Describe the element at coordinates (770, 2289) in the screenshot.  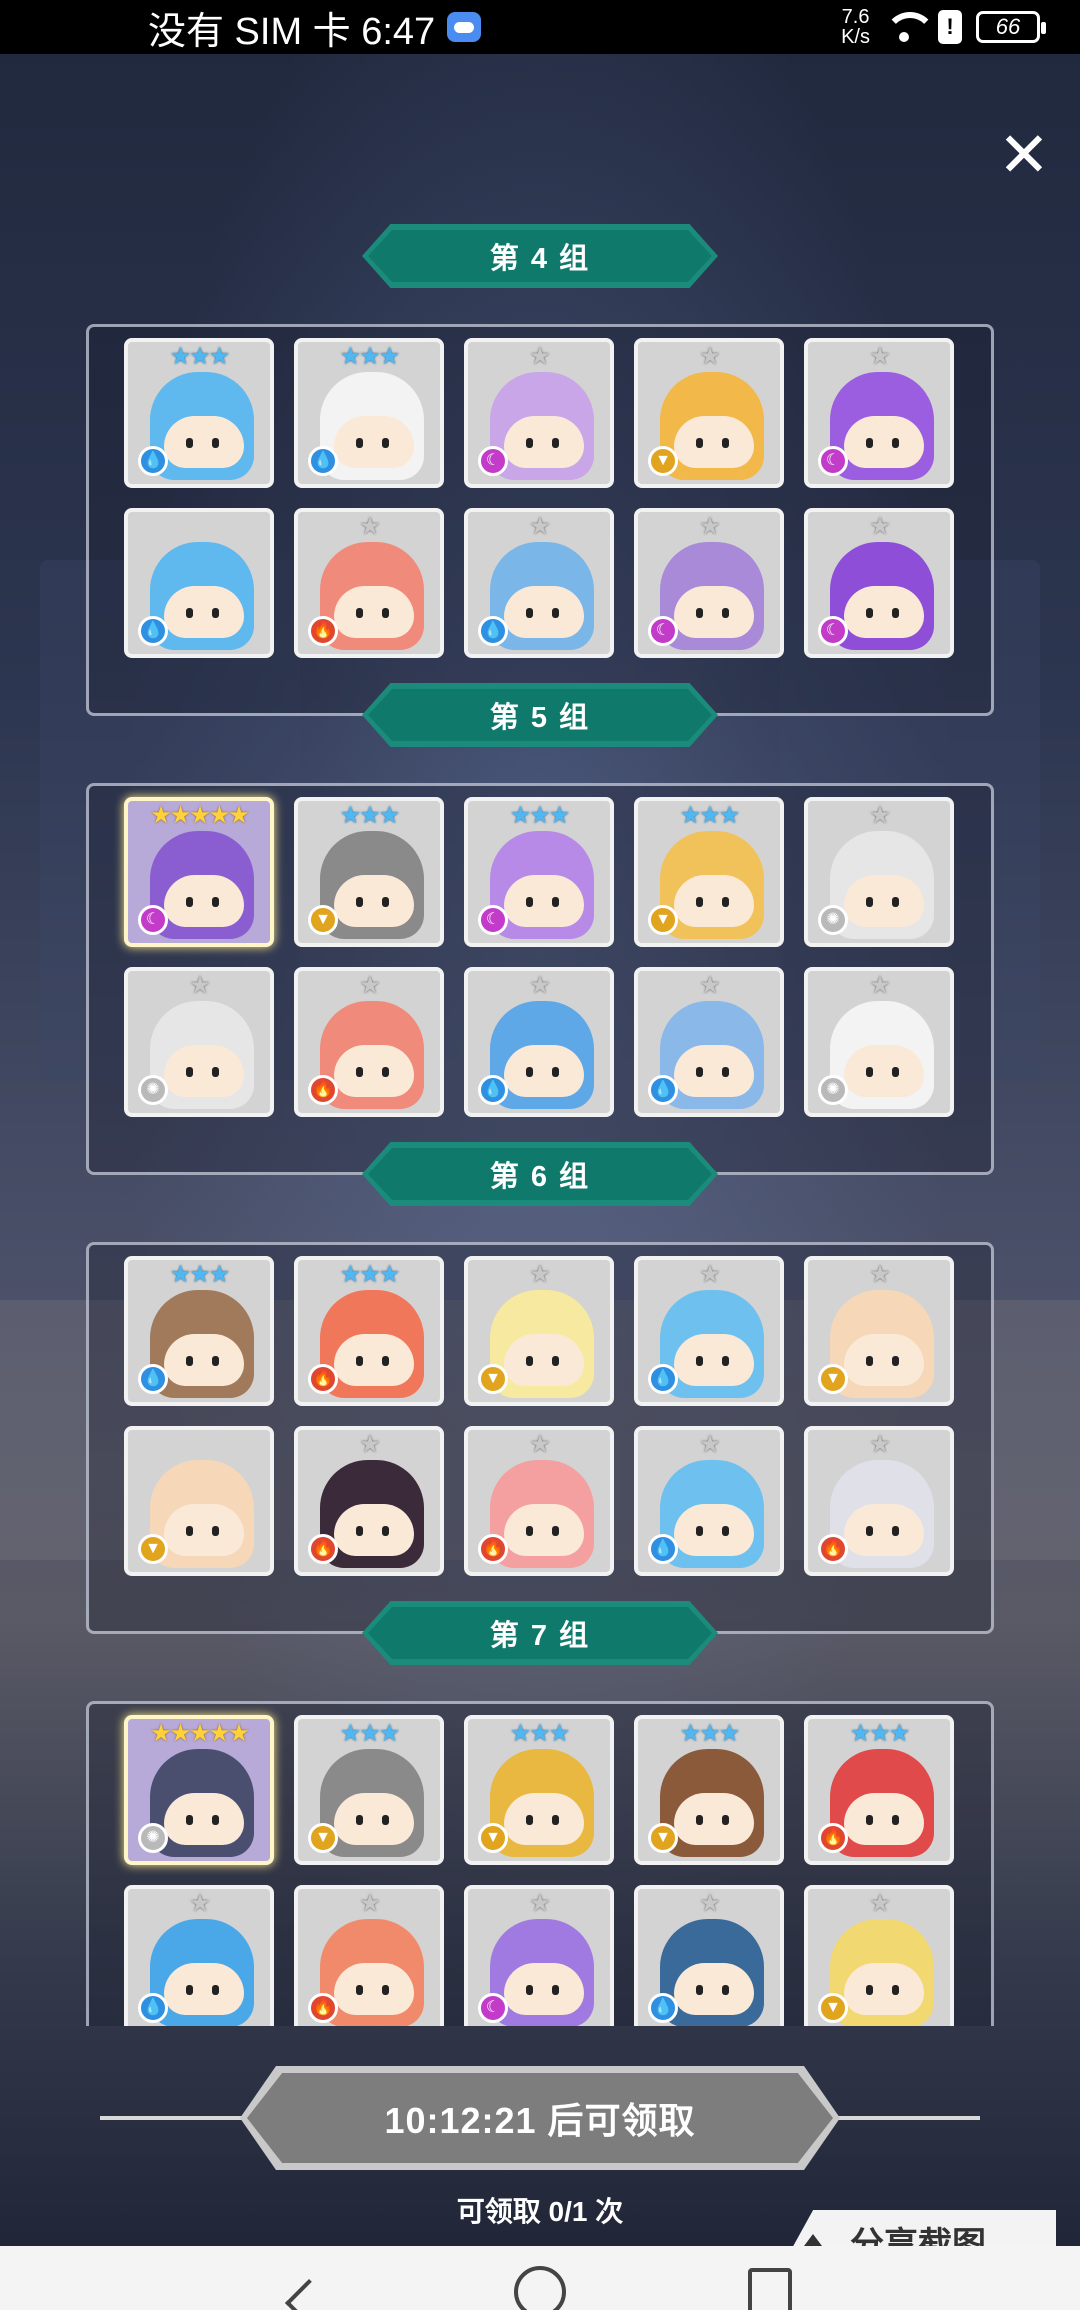
I see `recent-apps-icon` at that location.